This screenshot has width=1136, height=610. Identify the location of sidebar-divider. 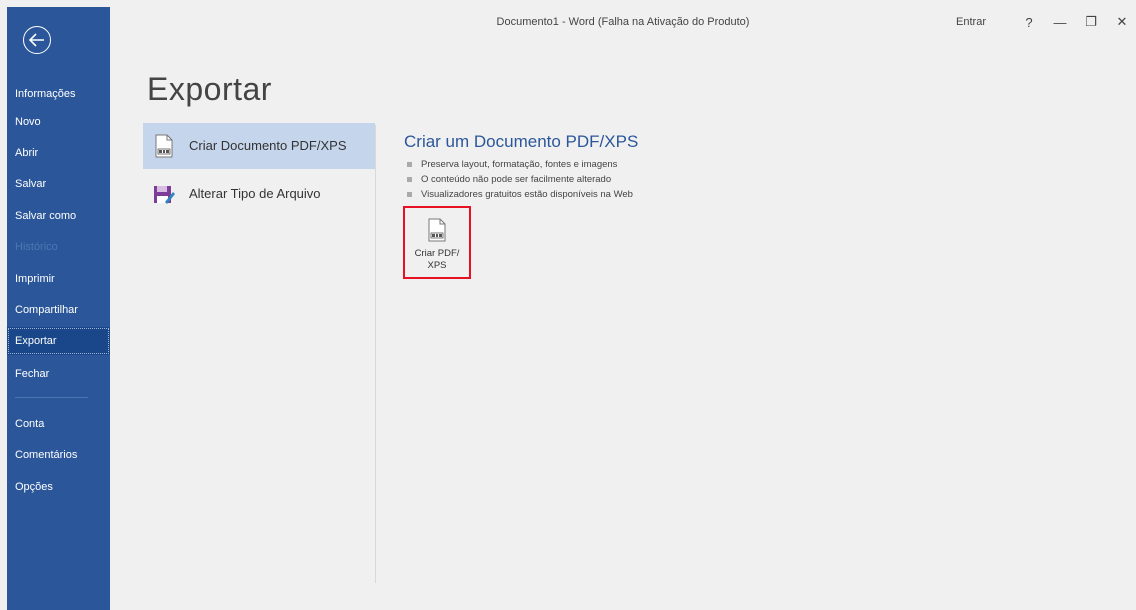
(51, 397).